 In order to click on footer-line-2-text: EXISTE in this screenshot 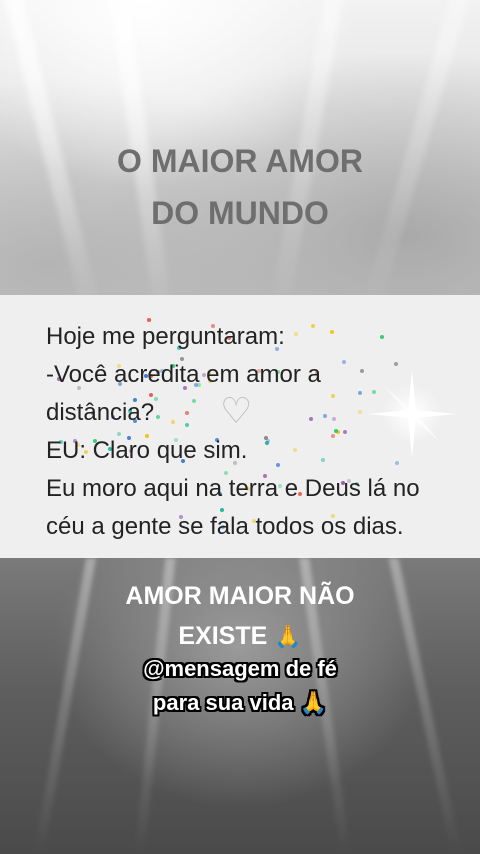, I will do `click(223, 636)`.